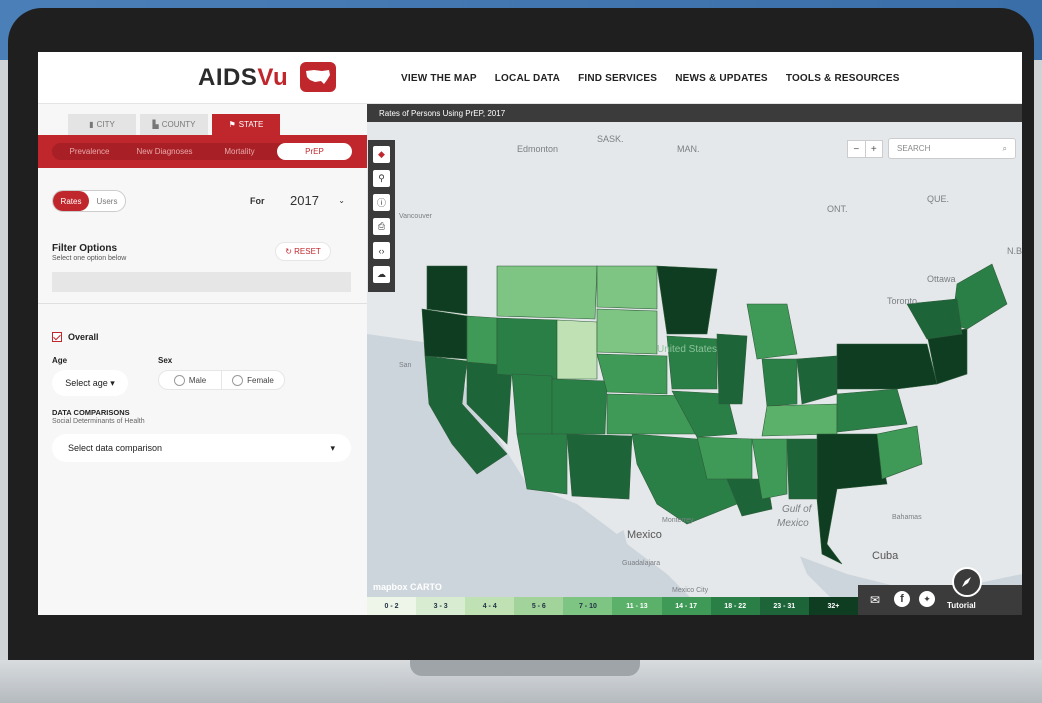 This screenshot has width=1042, height=703. Describe the element at coordinates (439, 78) in the screenshot. I see `nav-view-map: VIEW THE MAP` at that location.